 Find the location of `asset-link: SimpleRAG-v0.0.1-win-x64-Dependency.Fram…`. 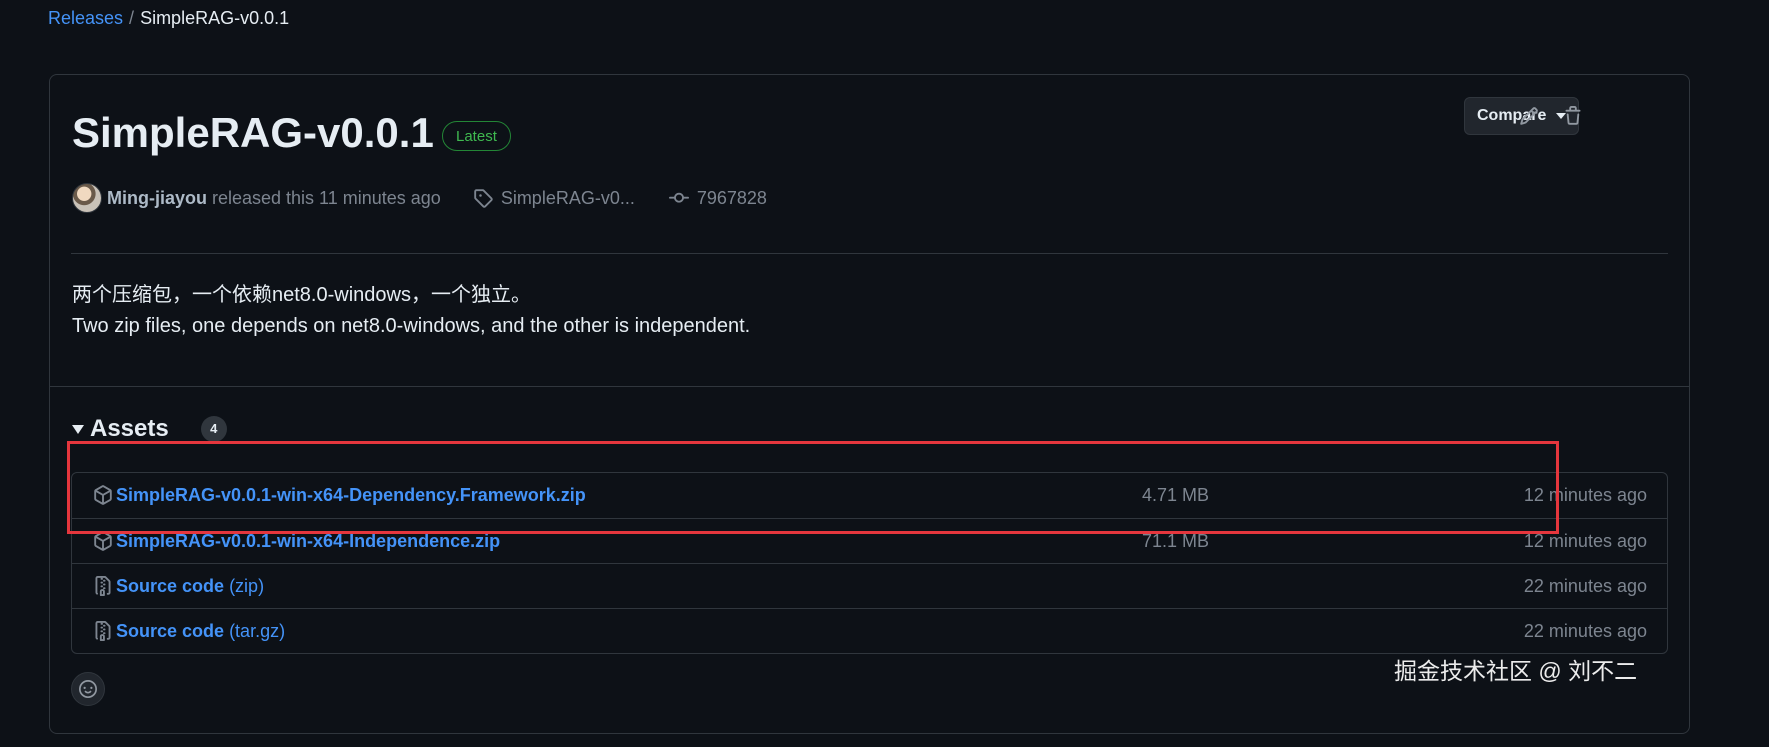

asset-link: SimpleRAG-v0.0.1-win-x64-Dependency.Fram… is located at coordinates (351, 495).